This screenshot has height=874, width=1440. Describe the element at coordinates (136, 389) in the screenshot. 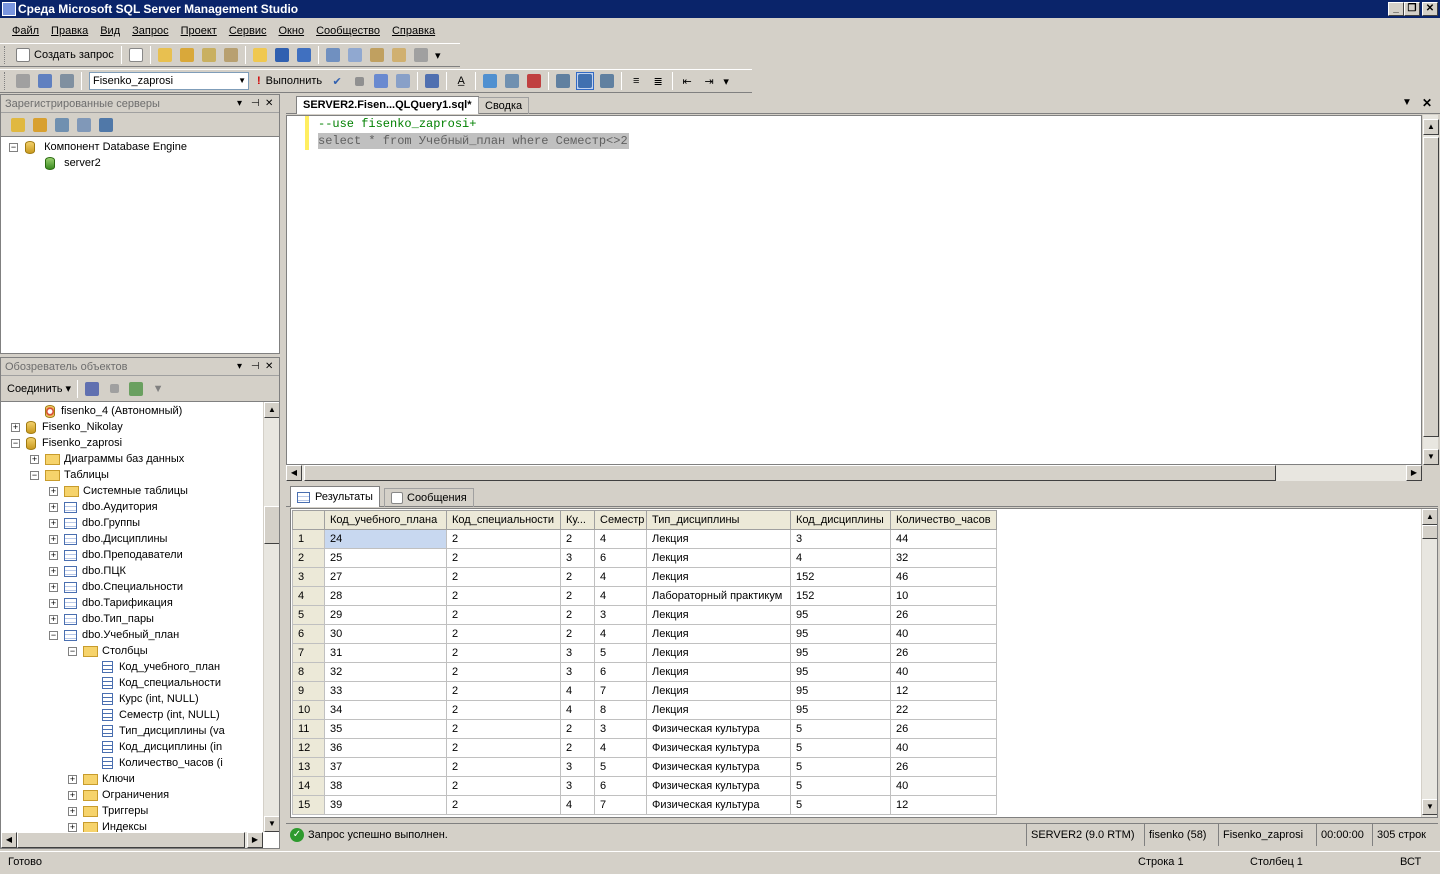

I see `refresh-icon` at that location.